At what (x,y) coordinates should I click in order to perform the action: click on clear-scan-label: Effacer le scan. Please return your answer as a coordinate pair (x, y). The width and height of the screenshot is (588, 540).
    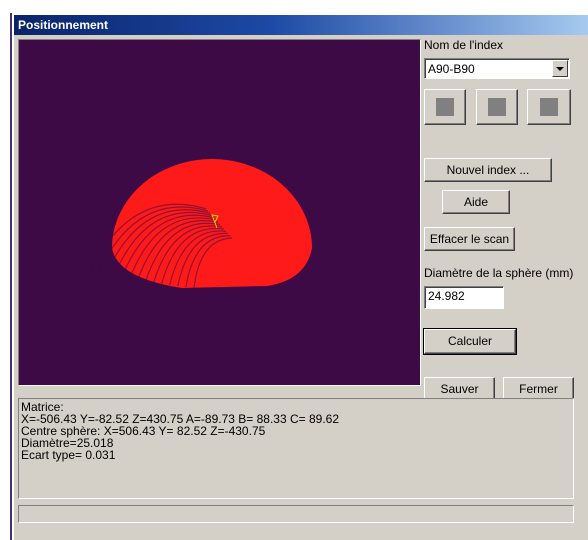
    Looking at the image, I should click on (469, 239).